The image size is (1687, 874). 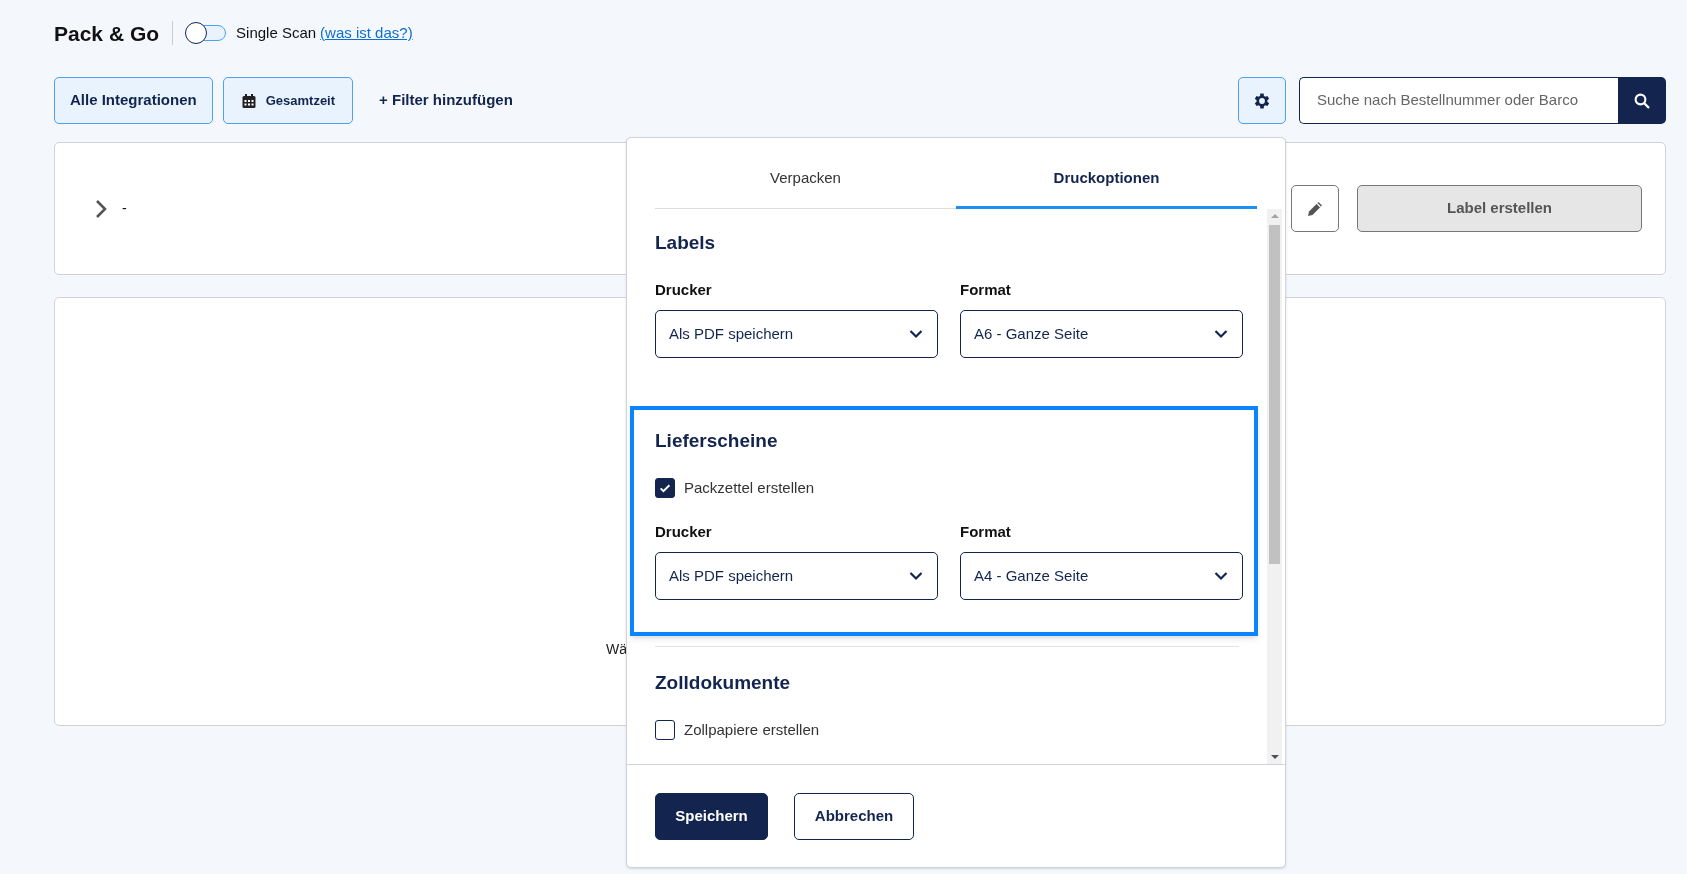 I want to click on page-title: Pack & Go, so click(x=107, y=33).